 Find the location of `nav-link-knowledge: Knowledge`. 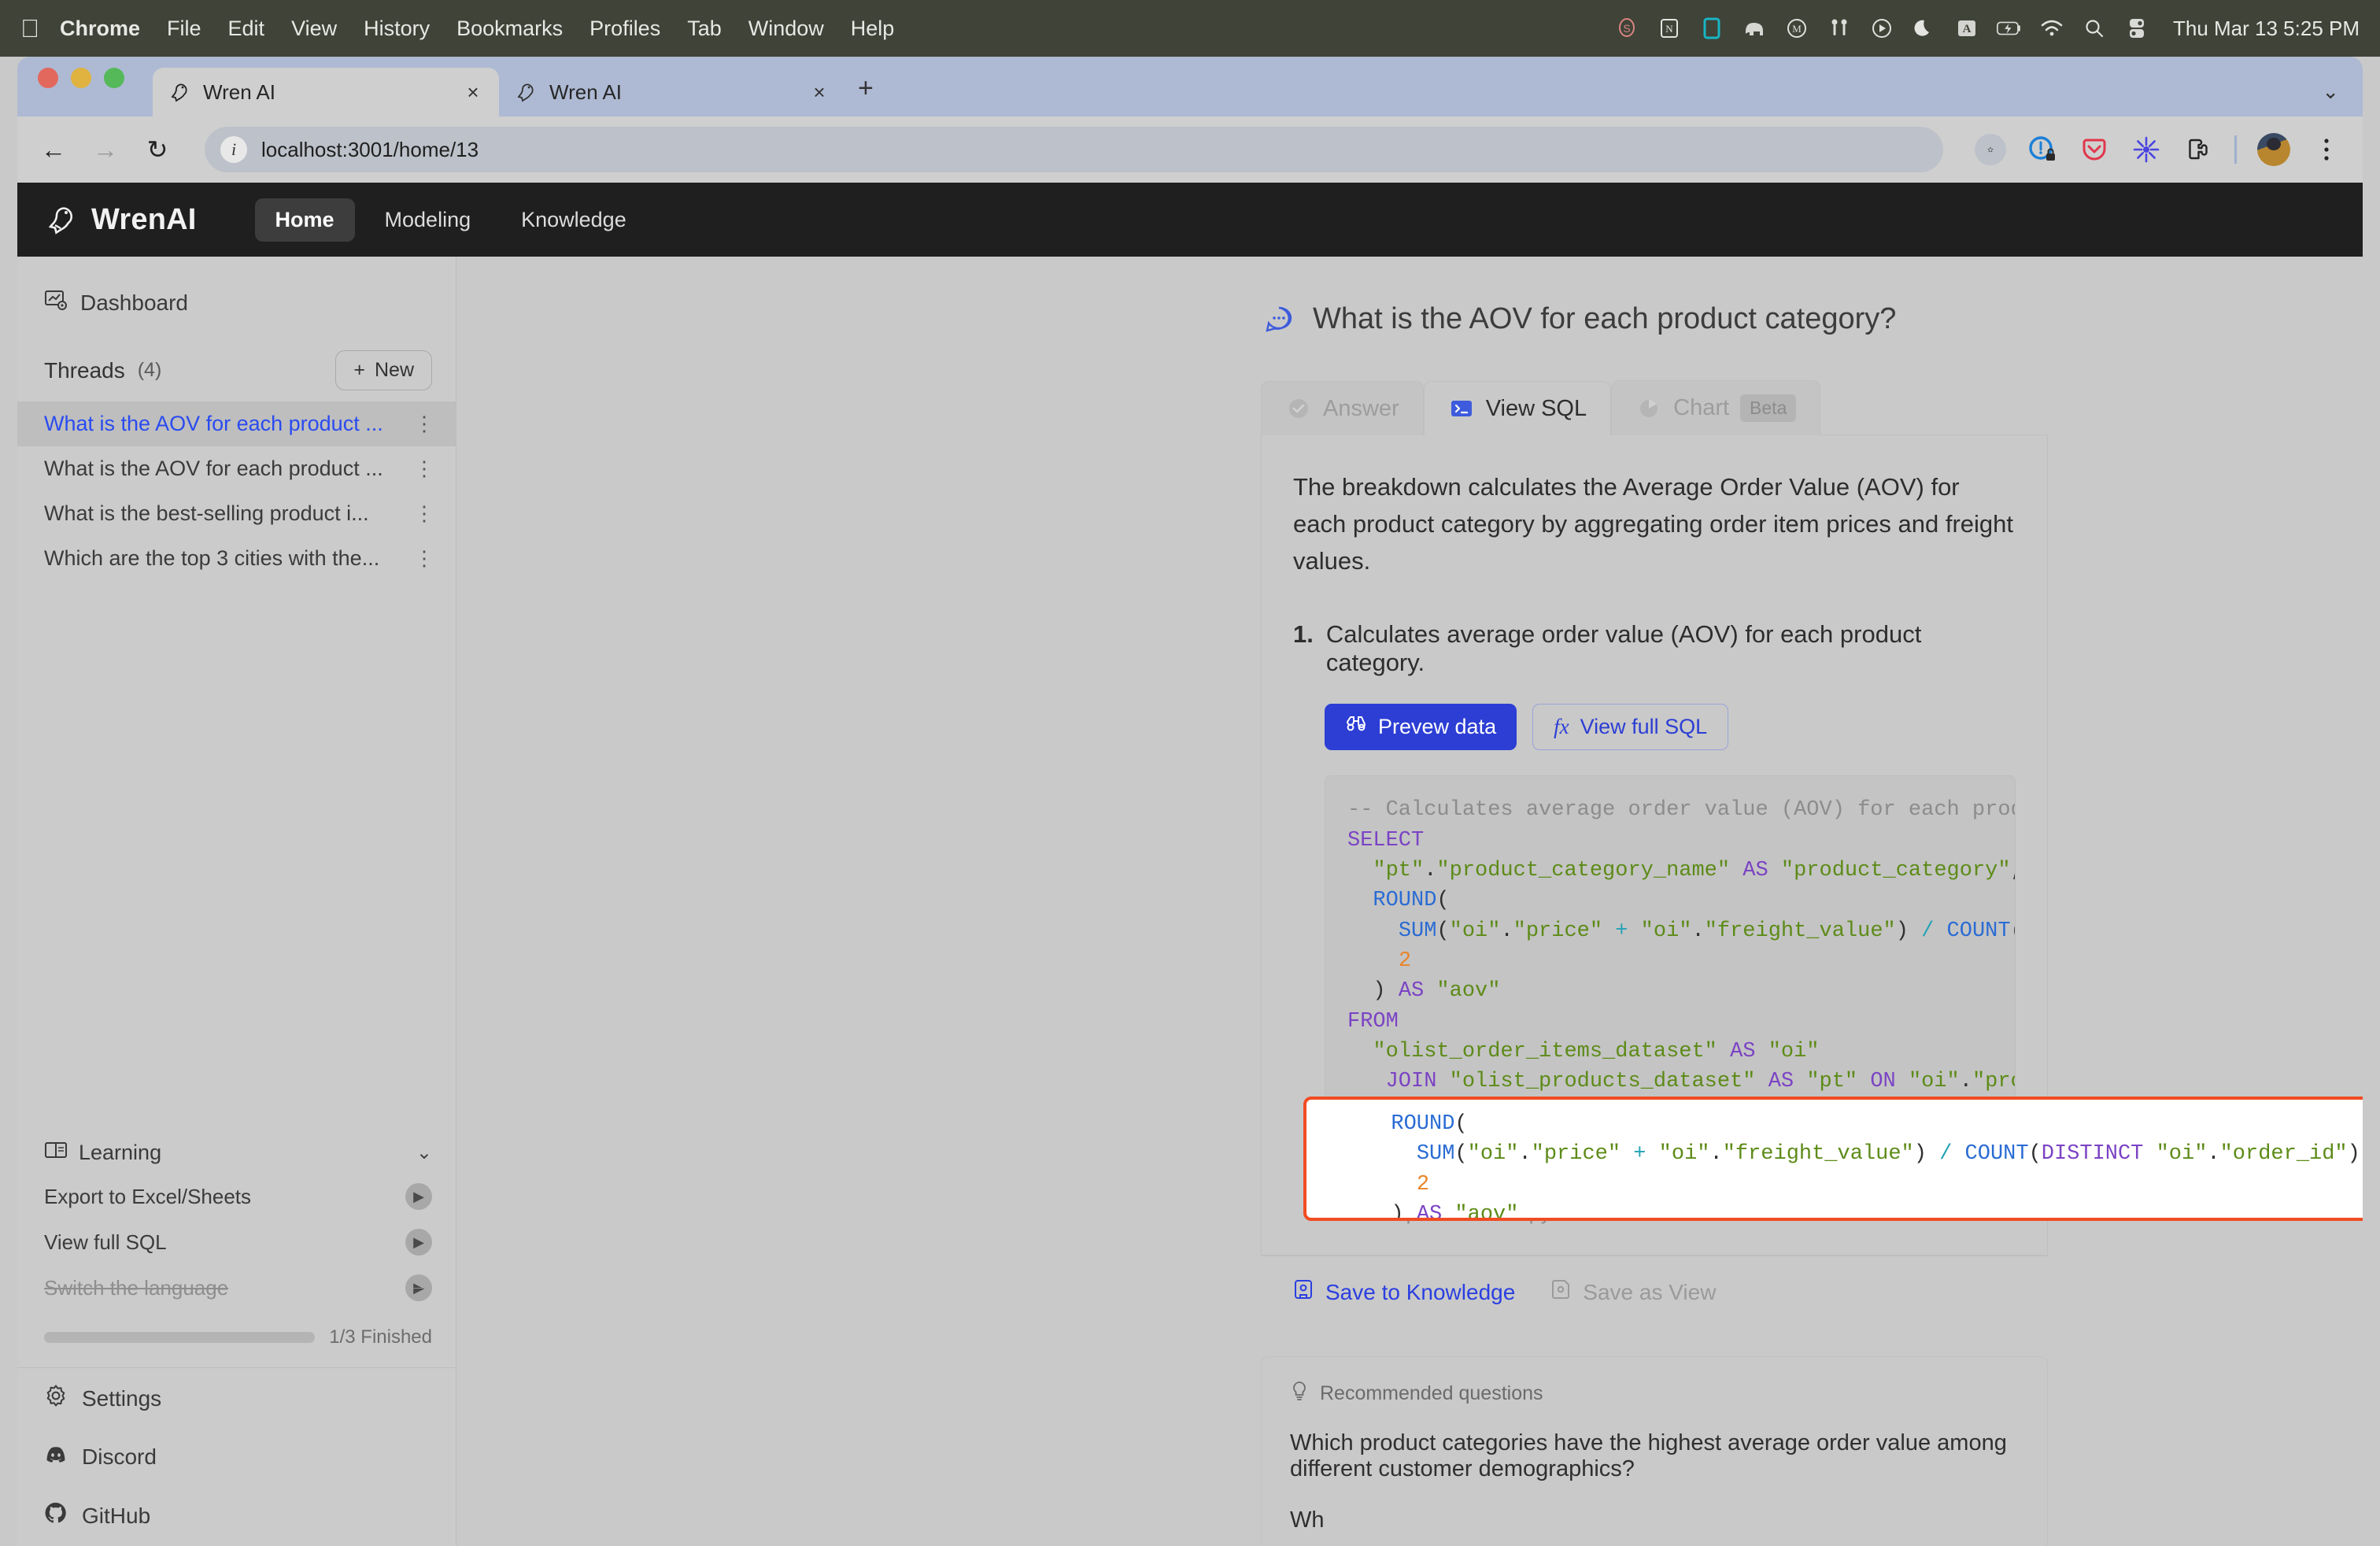

nav-link-knowledge: Knowledge is located at coordinates (574, 220).